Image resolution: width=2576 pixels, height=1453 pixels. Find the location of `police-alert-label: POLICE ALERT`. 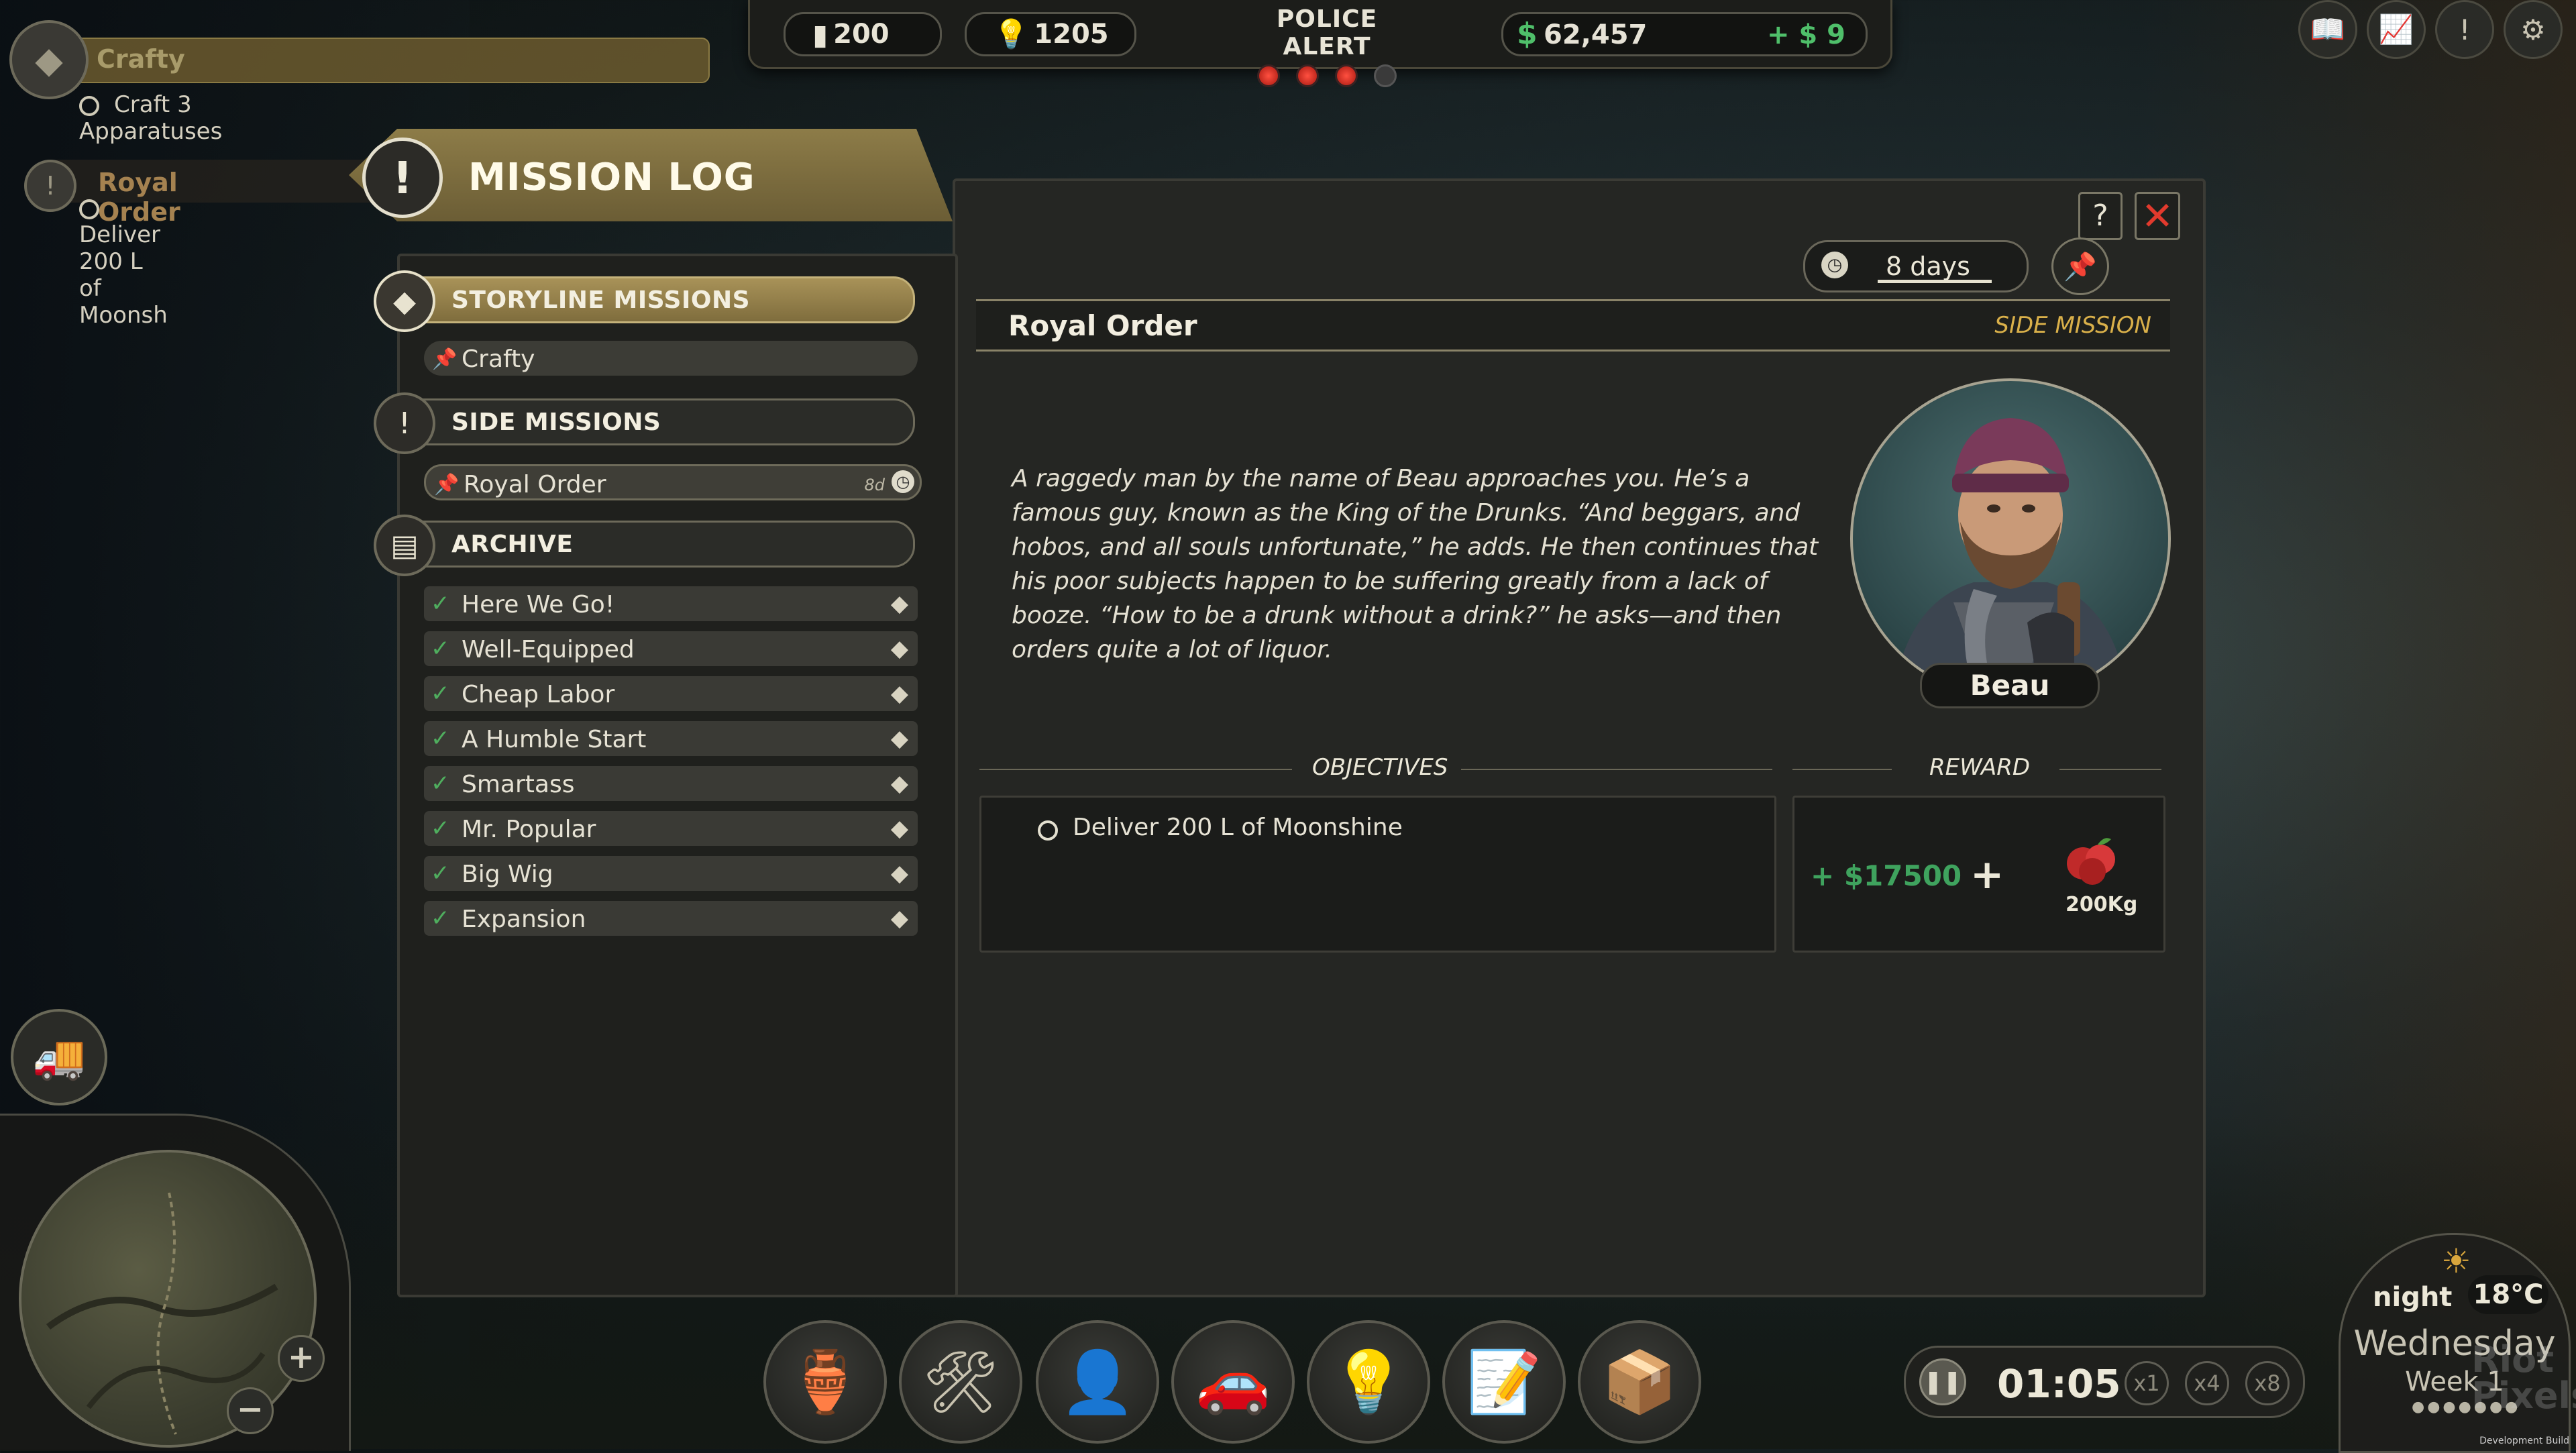

police-alert-label: POLICE ALERT is located at coordinates (1327, 32).